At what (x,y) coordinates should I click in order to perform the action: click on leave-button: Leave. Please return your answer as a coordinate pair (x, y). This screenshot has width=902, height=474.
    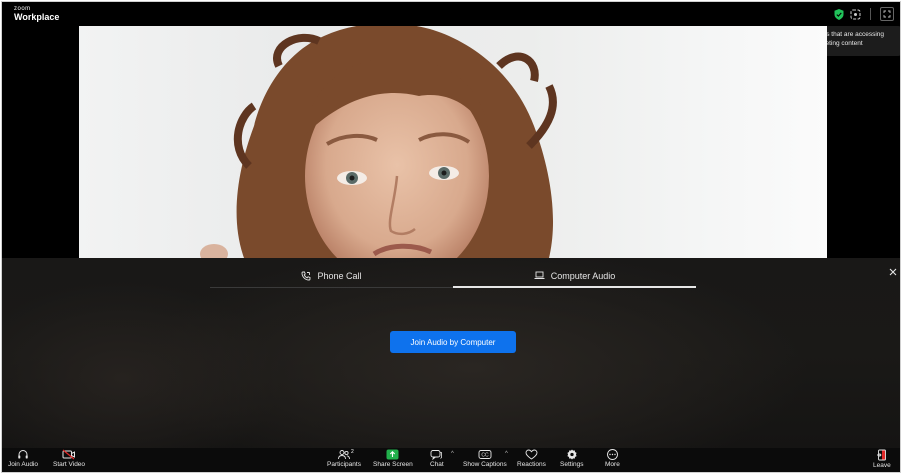
    Looking at the image, I should click on (882, 459).